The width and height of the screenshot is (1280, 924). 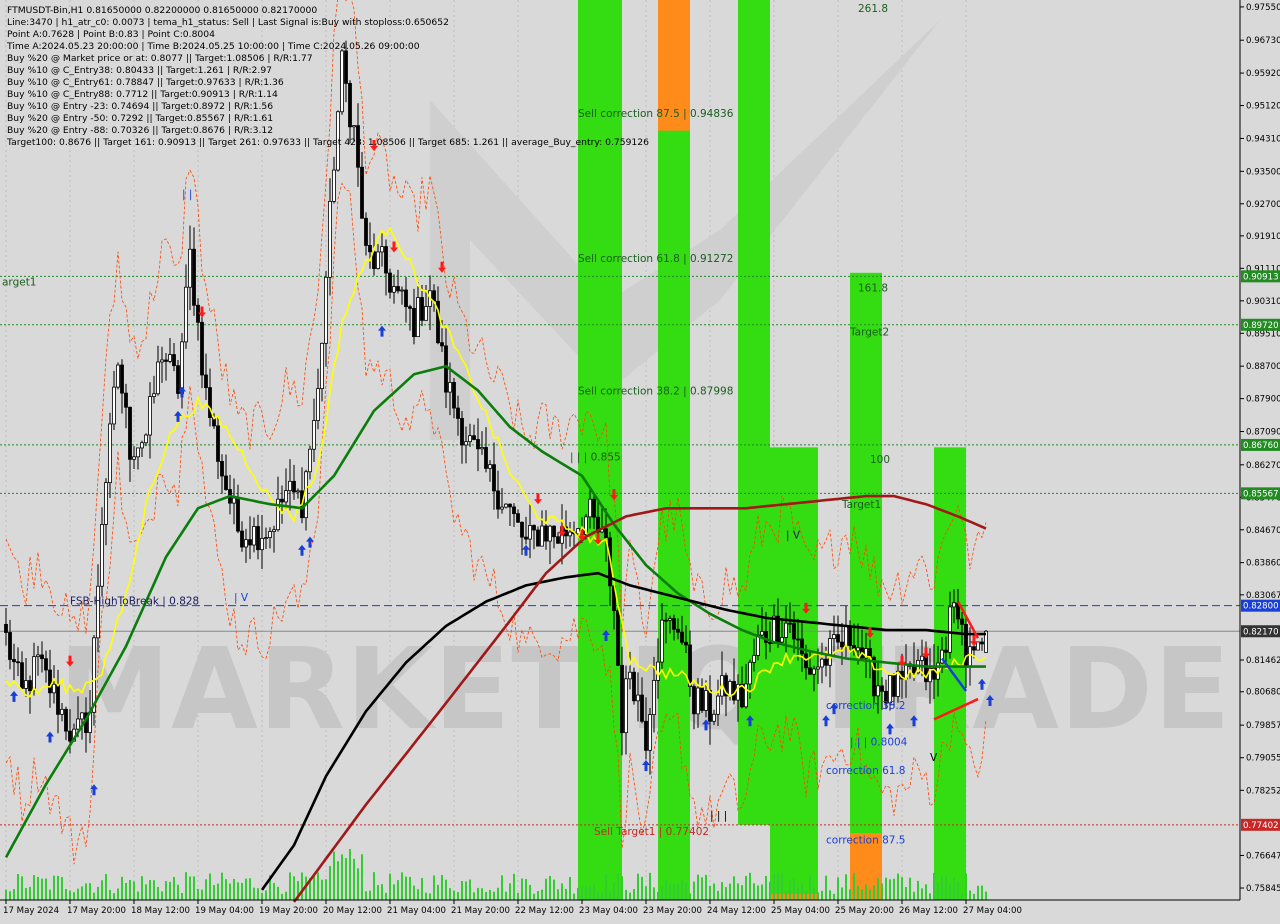 I want to click on time-label: 19 May 04:00, so click(x=224, y=911).